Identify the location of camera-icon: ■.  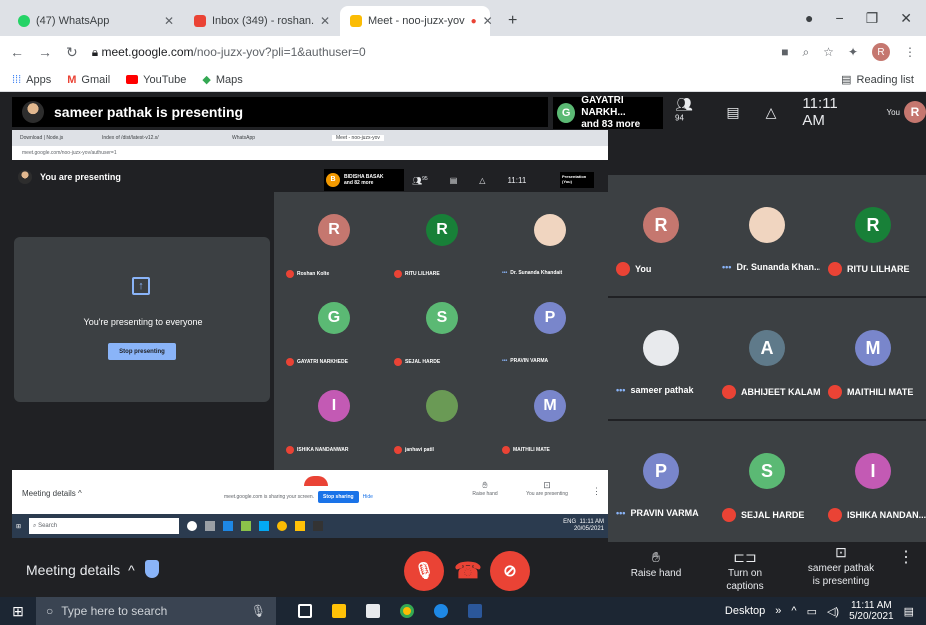
(784, 52).